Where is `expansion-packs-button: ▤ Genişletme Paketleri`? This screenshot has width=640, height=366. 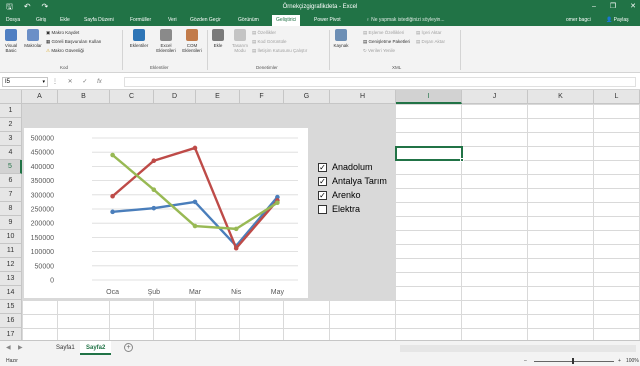
expansion-packs-button: ▤ Genişletme Paketleri is located at coordinates (386, 42).